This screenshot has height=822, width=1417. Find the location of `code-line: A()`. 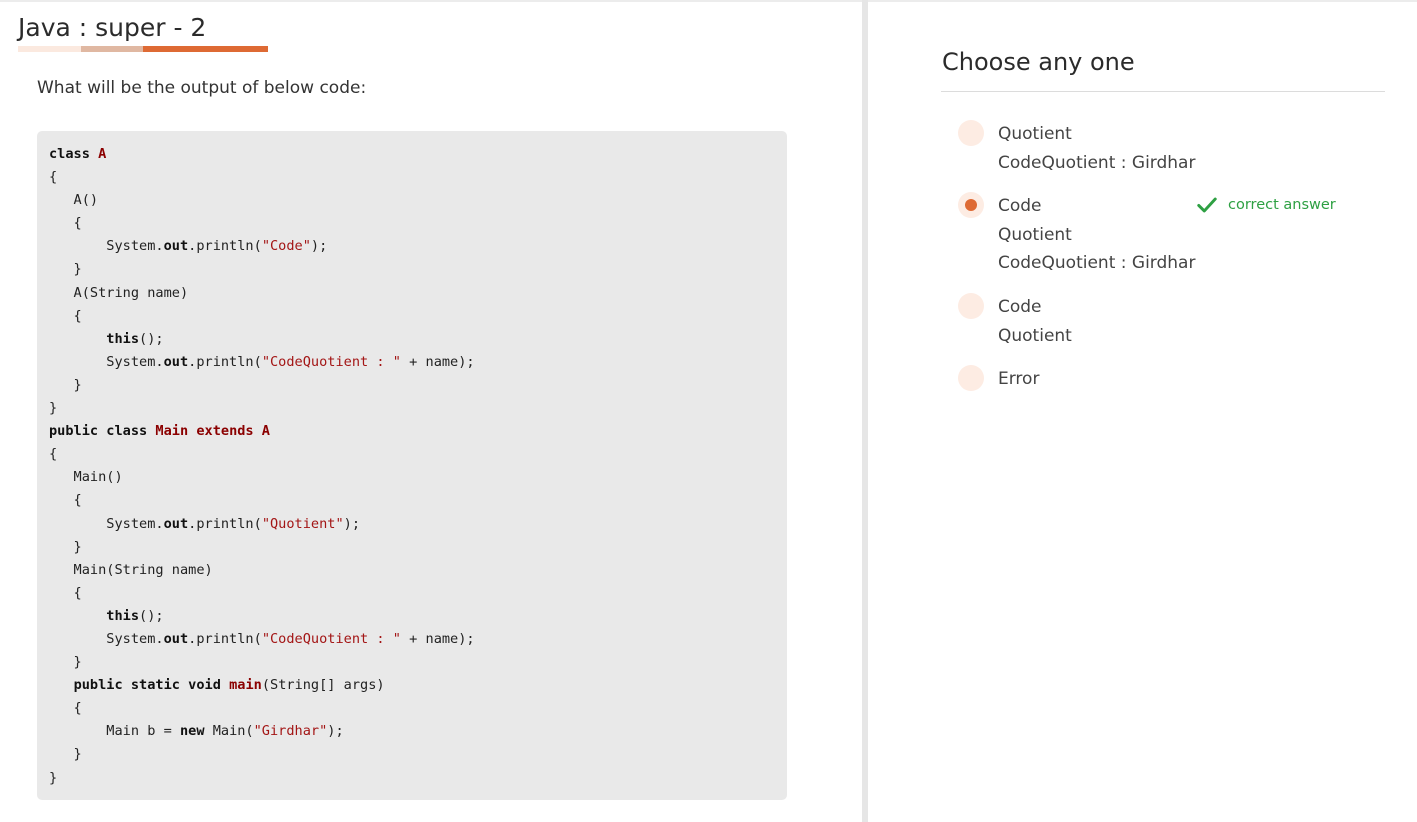

code-line: A() is located at coordinates (412, 200).